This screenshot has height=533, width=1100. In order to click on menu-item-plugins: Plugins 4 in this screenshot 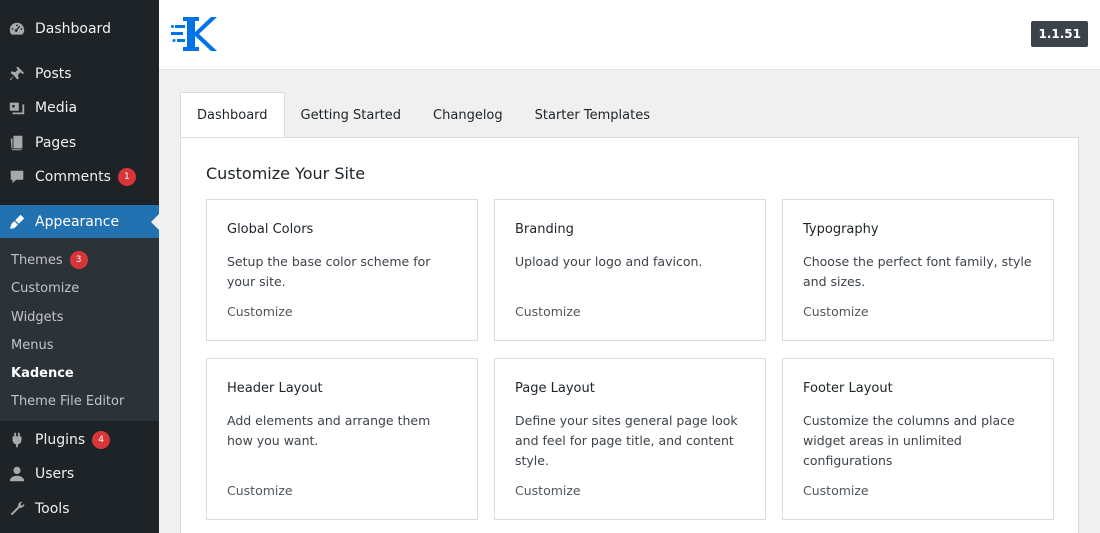, I will do `click(79, 440)`.